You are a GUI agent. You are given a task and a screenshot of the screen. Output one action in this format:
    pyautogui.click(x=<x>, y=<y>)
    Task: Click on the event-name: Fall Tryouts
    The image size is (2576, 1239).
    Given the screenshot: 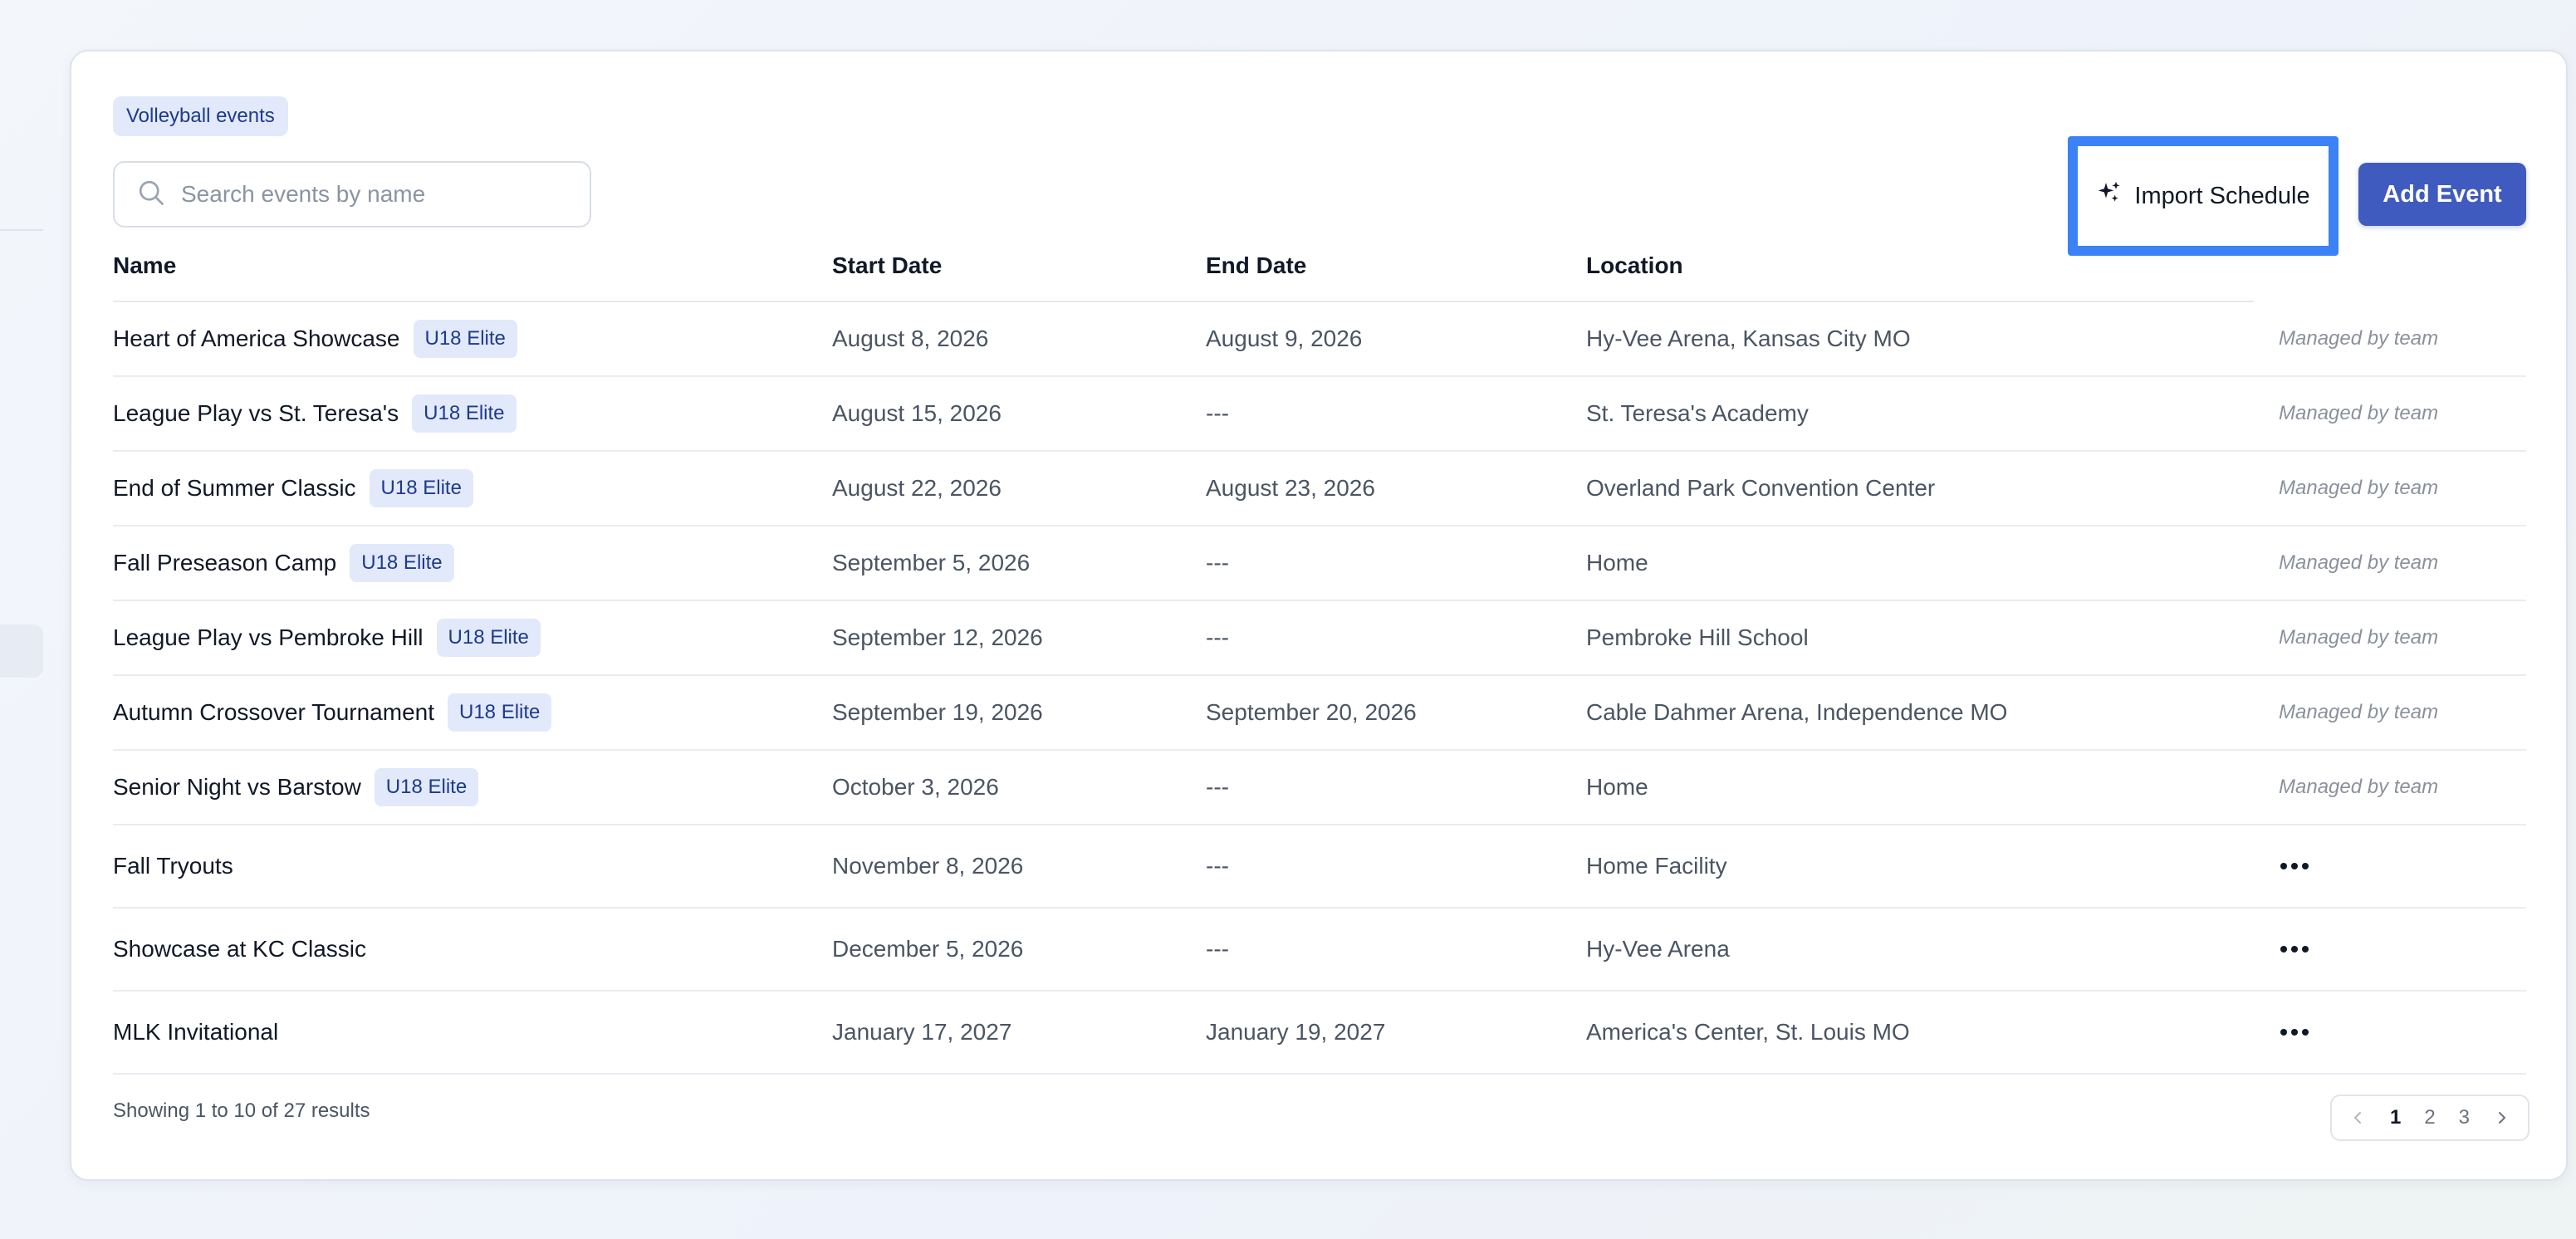 What is the action you would take?
    pyautogui.click(x=173, y=866)
    